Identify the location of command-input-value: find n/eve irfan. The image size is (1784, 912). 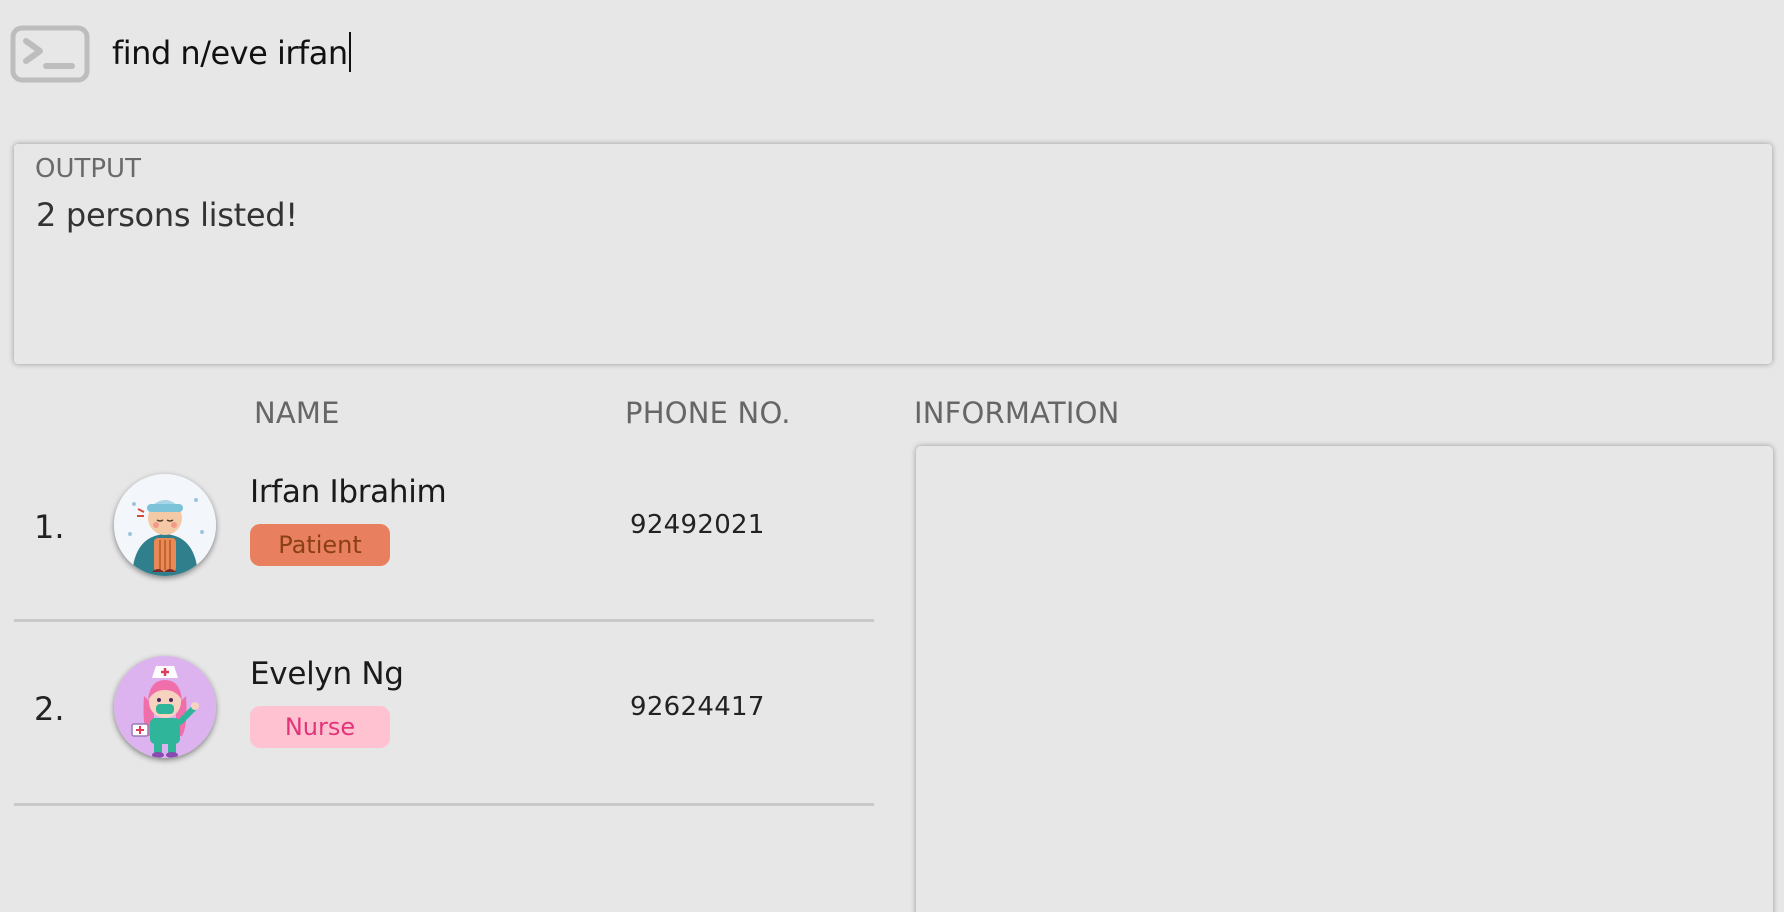
(230, 53).